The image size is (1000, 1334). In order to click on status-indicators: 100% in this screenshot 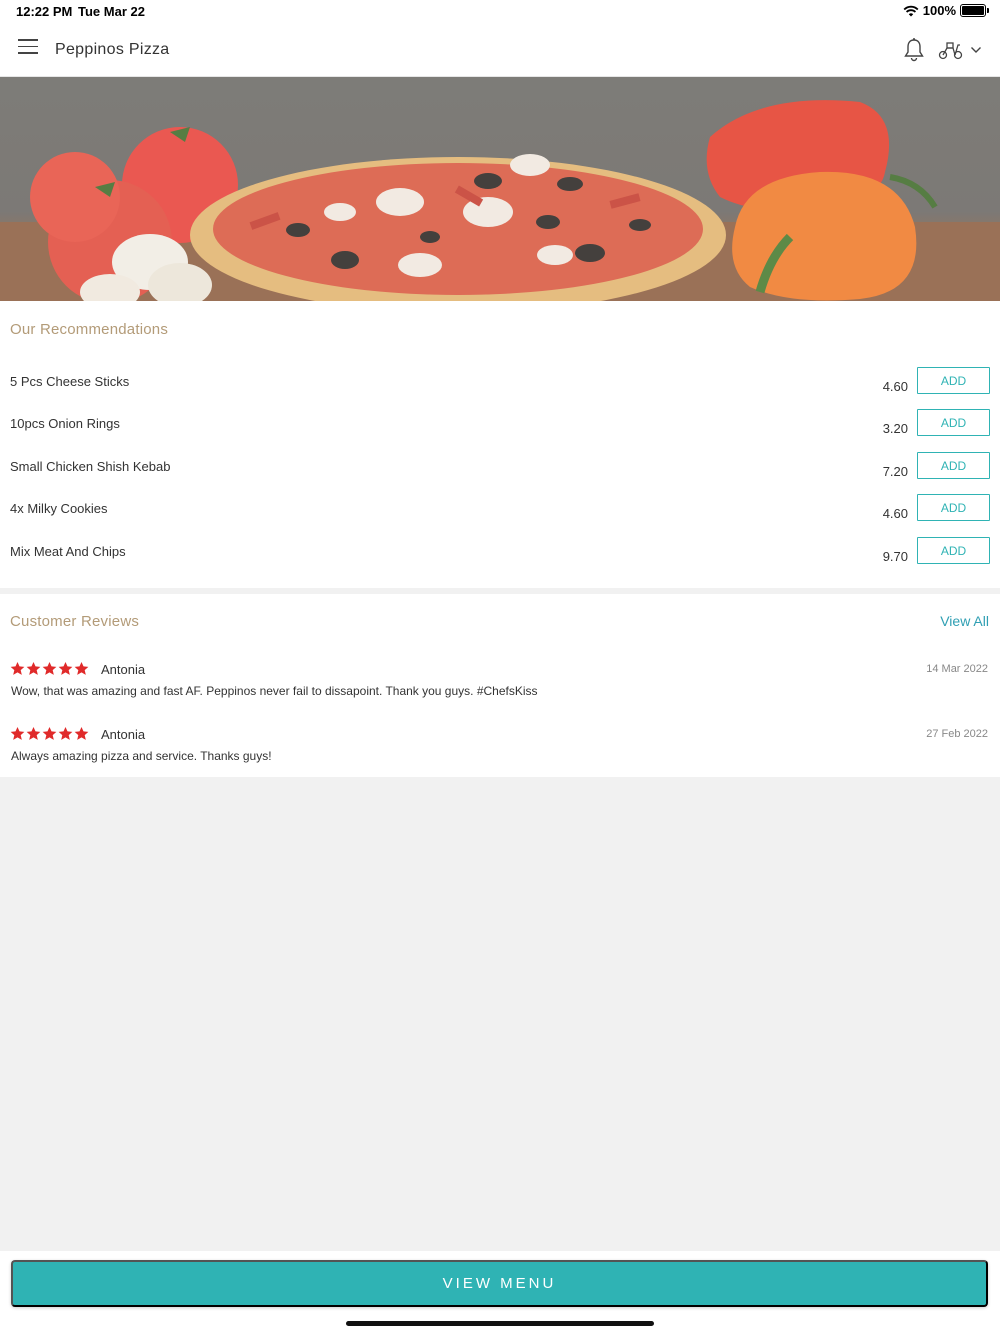, I will do `click(946, 10)`.